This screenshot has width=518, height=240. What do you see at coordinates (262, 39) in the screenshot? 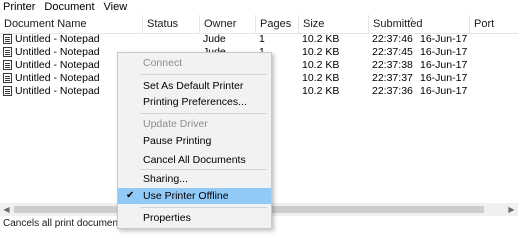
I see `job-pages: 1` at bounding box center [262, 39].